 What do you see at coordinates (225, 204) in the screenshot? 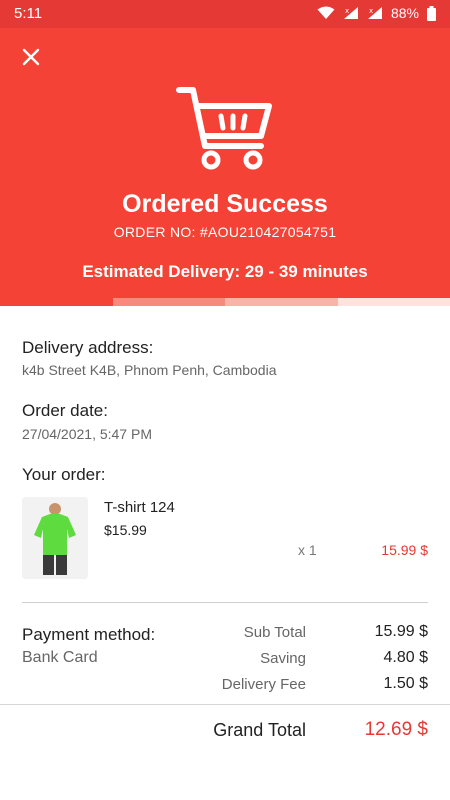
I see `page-title: Ordered Success` at bounding box center [225, 204].